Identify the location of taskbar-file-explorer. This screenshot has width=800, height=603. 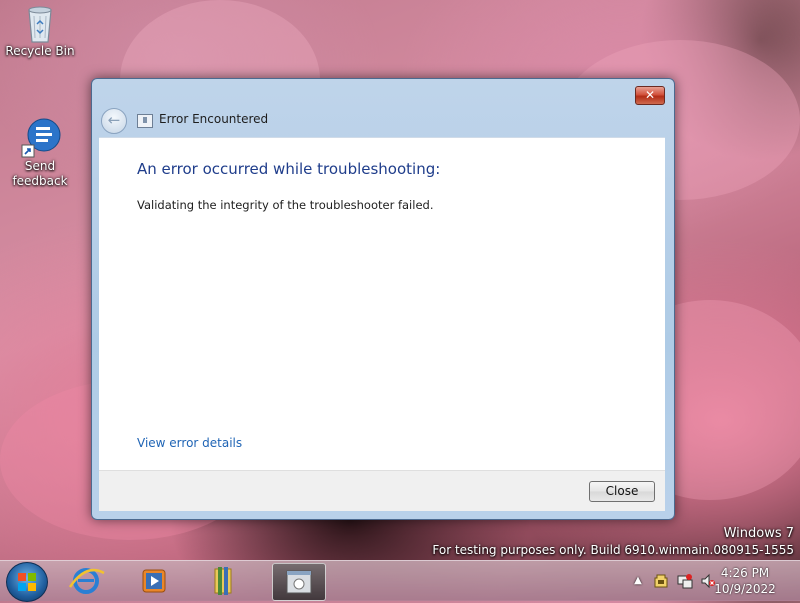
(224, 581).